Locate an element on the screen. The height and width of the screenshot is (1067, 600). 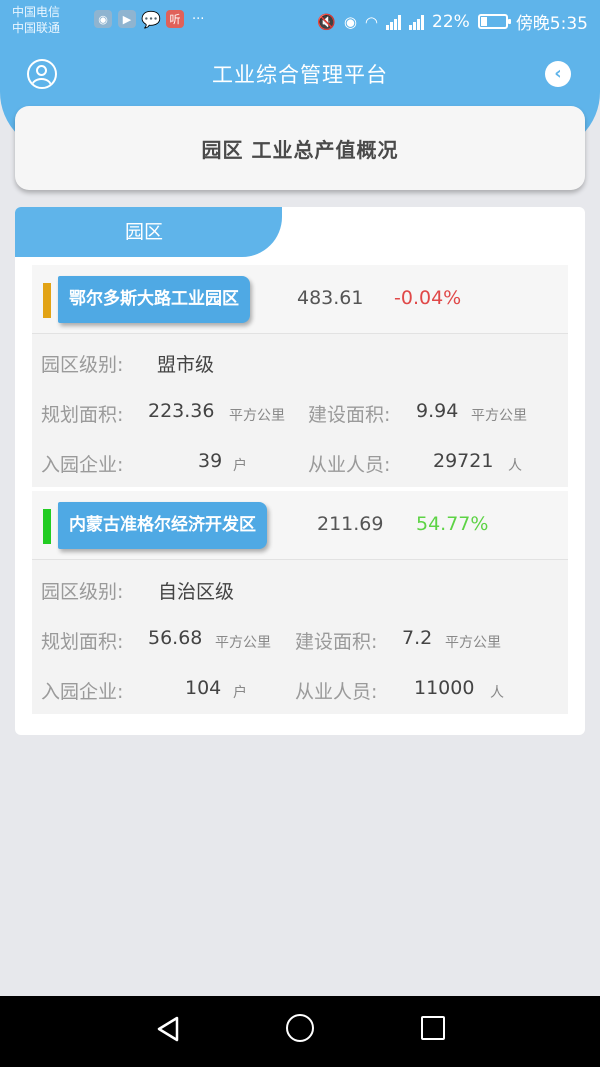
carrier-info: 中国电信 中国联通 is located at coordinates (36, 20).